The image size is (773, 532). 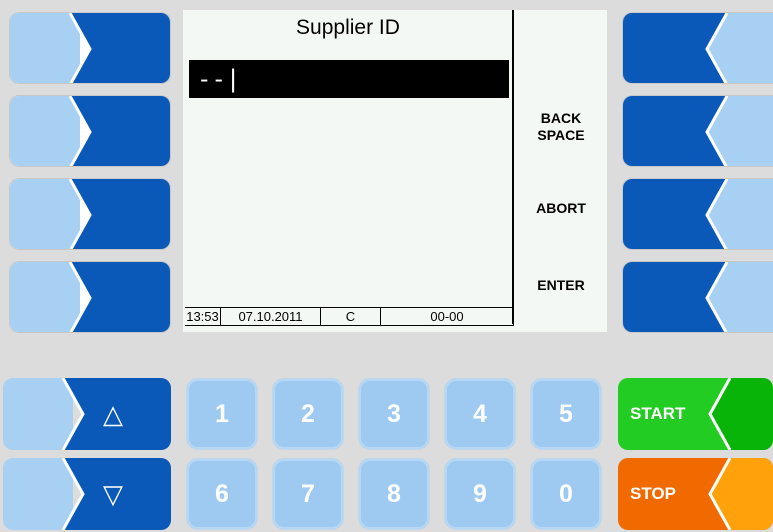 What do you see at coordinates (87, 414) in the screenshot?
I see `arrow-up-button: △` at bounding box center [87, 414].